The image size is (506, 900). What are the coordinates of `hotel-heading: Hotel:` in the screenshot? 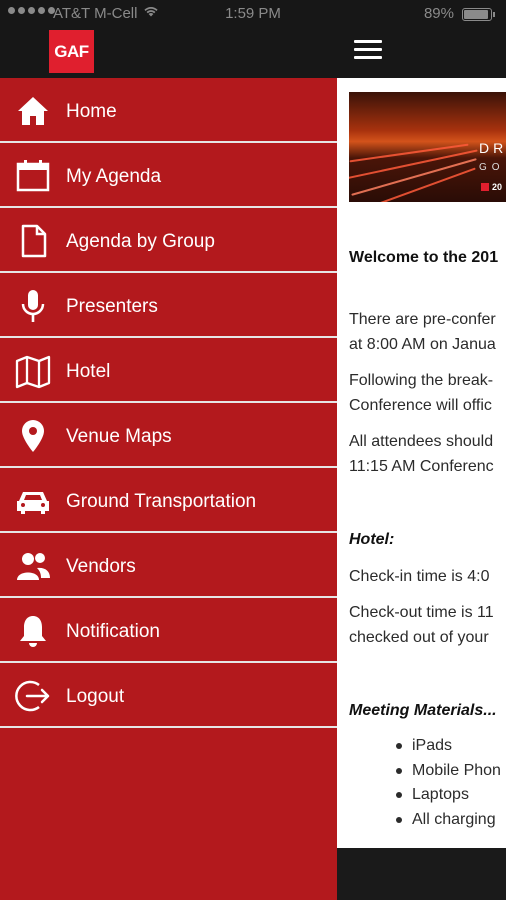 It's located at (372, 539).